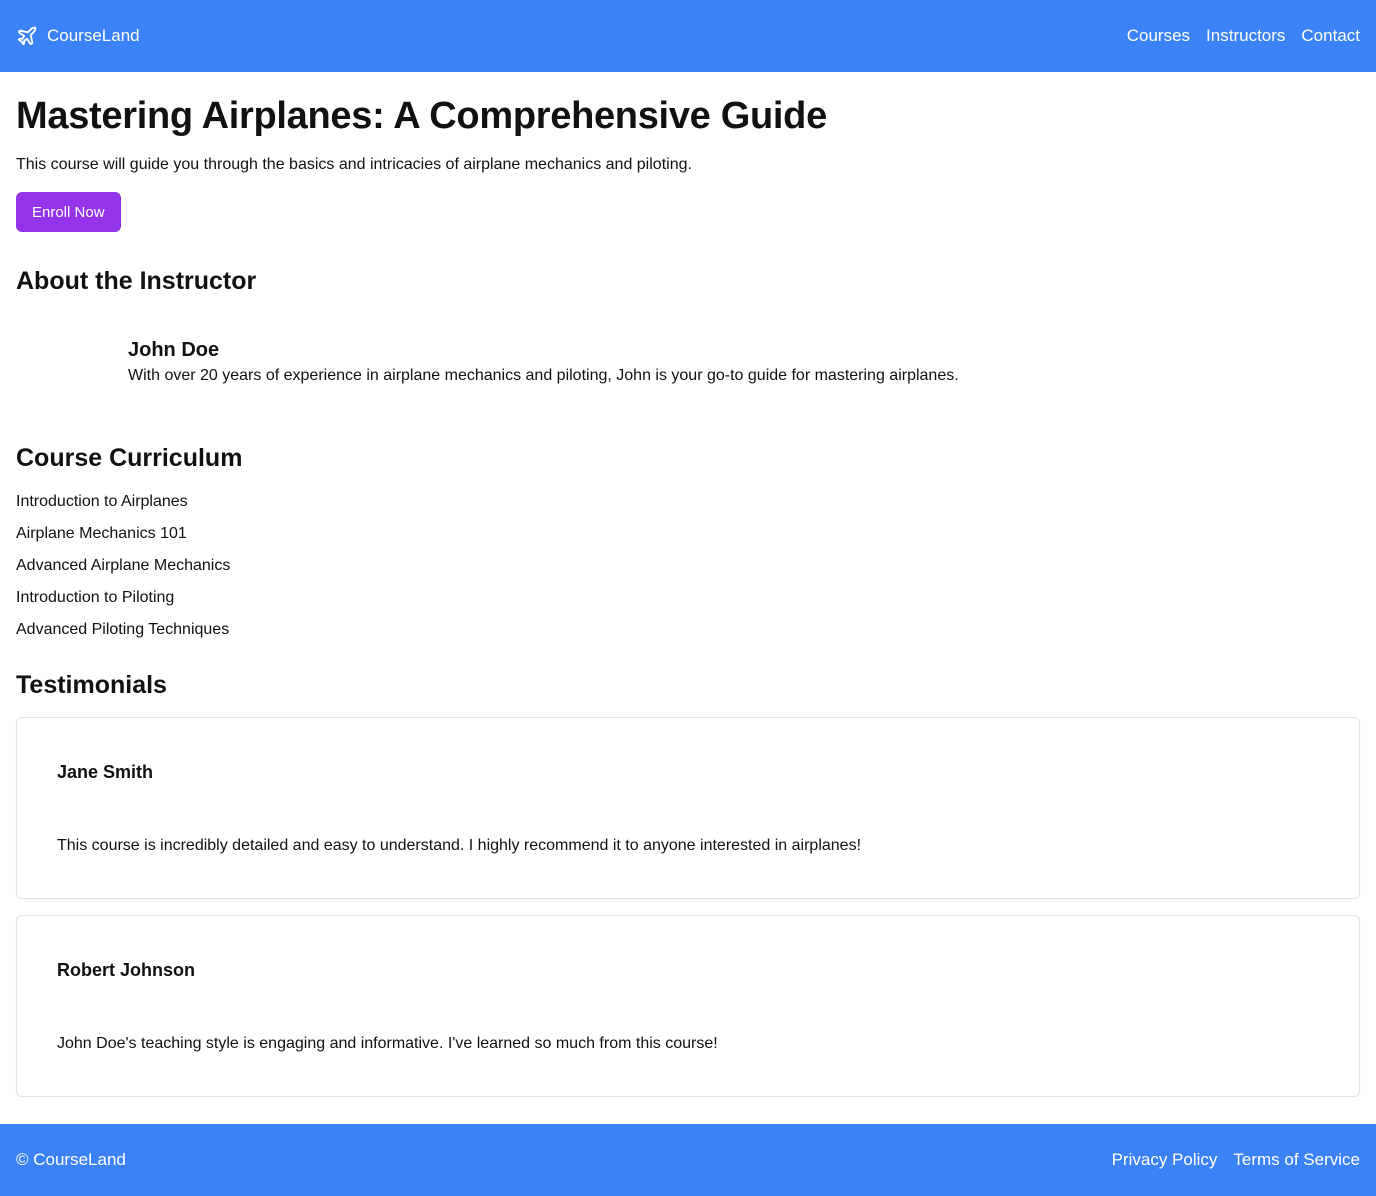  I want to click on brand-name: CourseLand, so click(93, 35).